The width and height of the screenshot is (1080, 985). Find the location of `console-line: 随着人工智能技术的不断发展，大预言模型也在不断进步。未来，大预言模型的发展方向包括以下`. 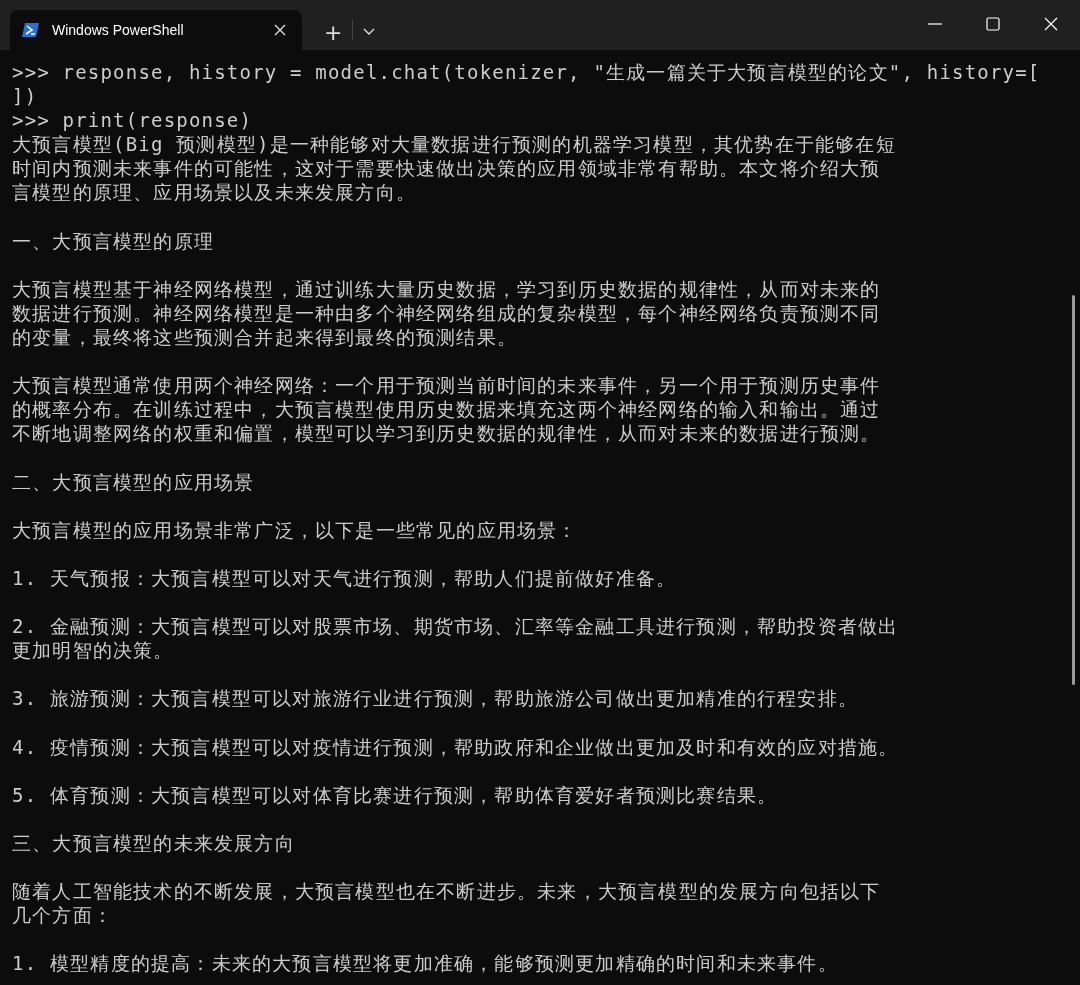

console-line: 随着人工智能技术的不断发展，大预言模型也在不断进步。未来，大预言模型的发展方向包括以下 is located at coordinates (446, 891).